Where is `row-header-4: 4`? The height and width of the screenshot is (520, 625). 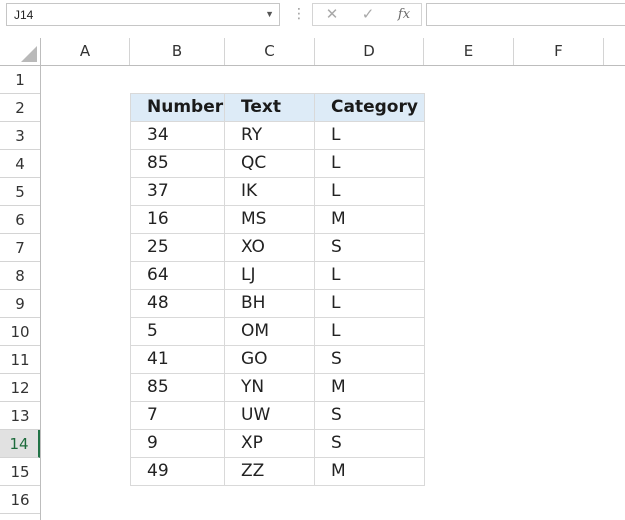
row-header-4: 4 is located at coordinates (20, 164).